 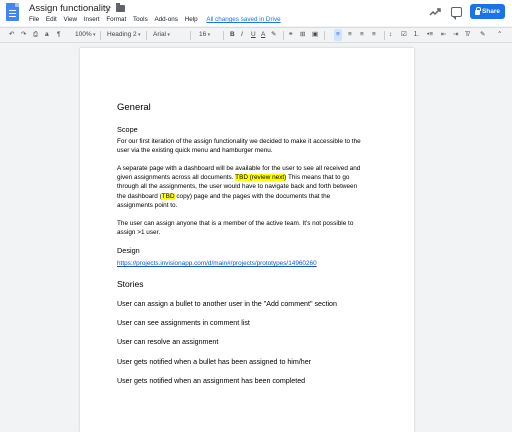 What do you see at coordinates (69, 8) in the screenshot?
I see `document-title: Assign functionality` at bounding box center [69, 8].